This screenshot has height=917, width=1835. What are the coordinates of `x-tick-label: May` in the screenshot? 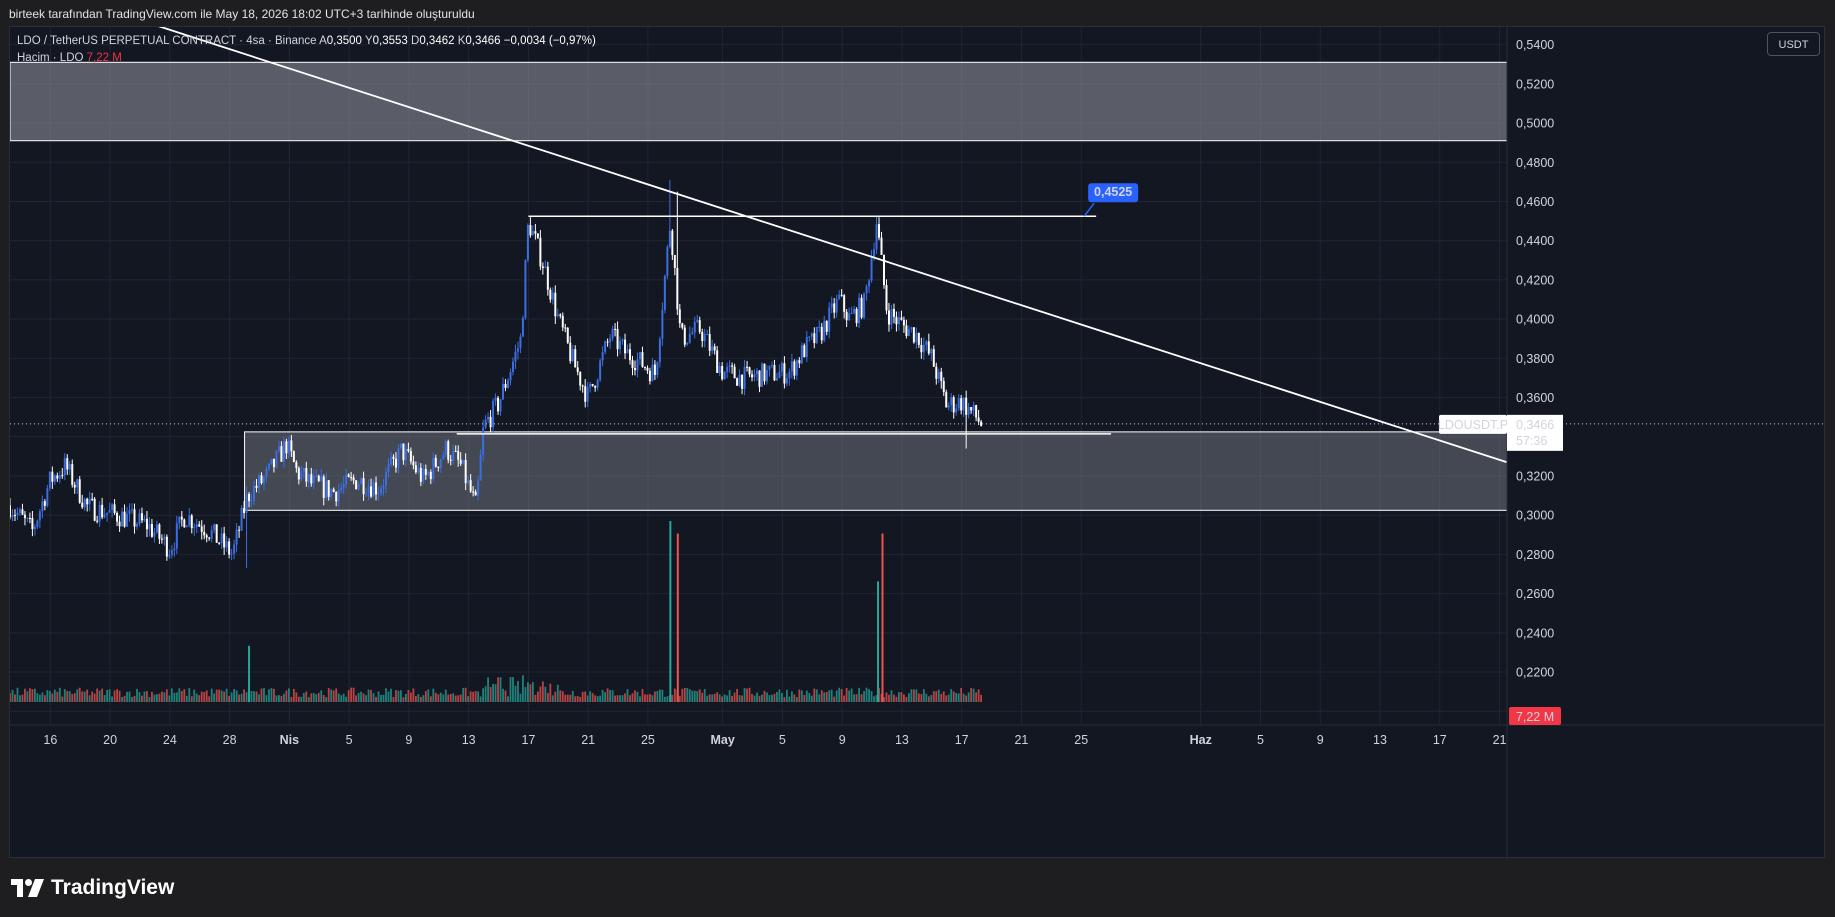 It's located at (722, 740).